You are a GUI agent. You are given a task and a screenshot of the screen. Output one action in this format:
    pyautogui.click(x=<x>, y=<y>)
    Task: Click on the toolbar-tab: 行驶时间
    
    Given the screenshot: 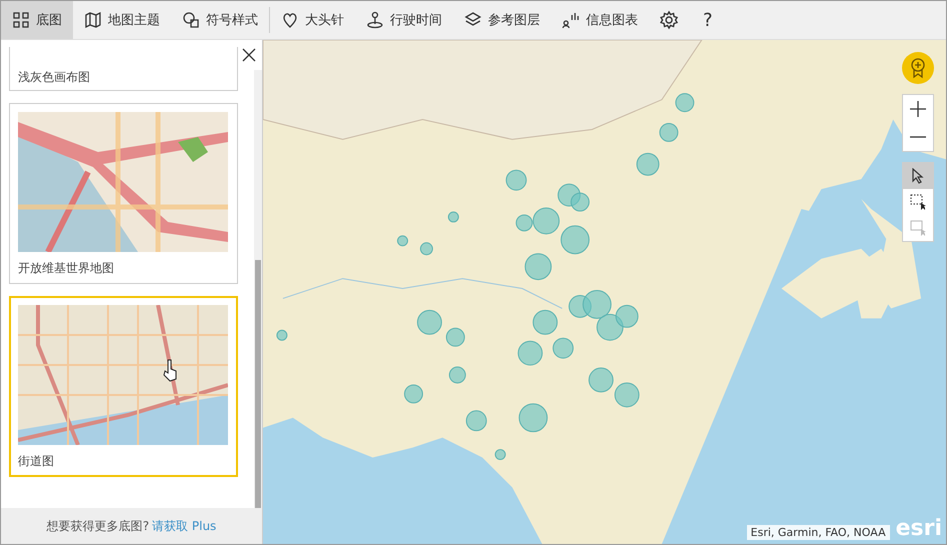 What is the action you would take?
    pyautogui.click(x=404, y=20)
    